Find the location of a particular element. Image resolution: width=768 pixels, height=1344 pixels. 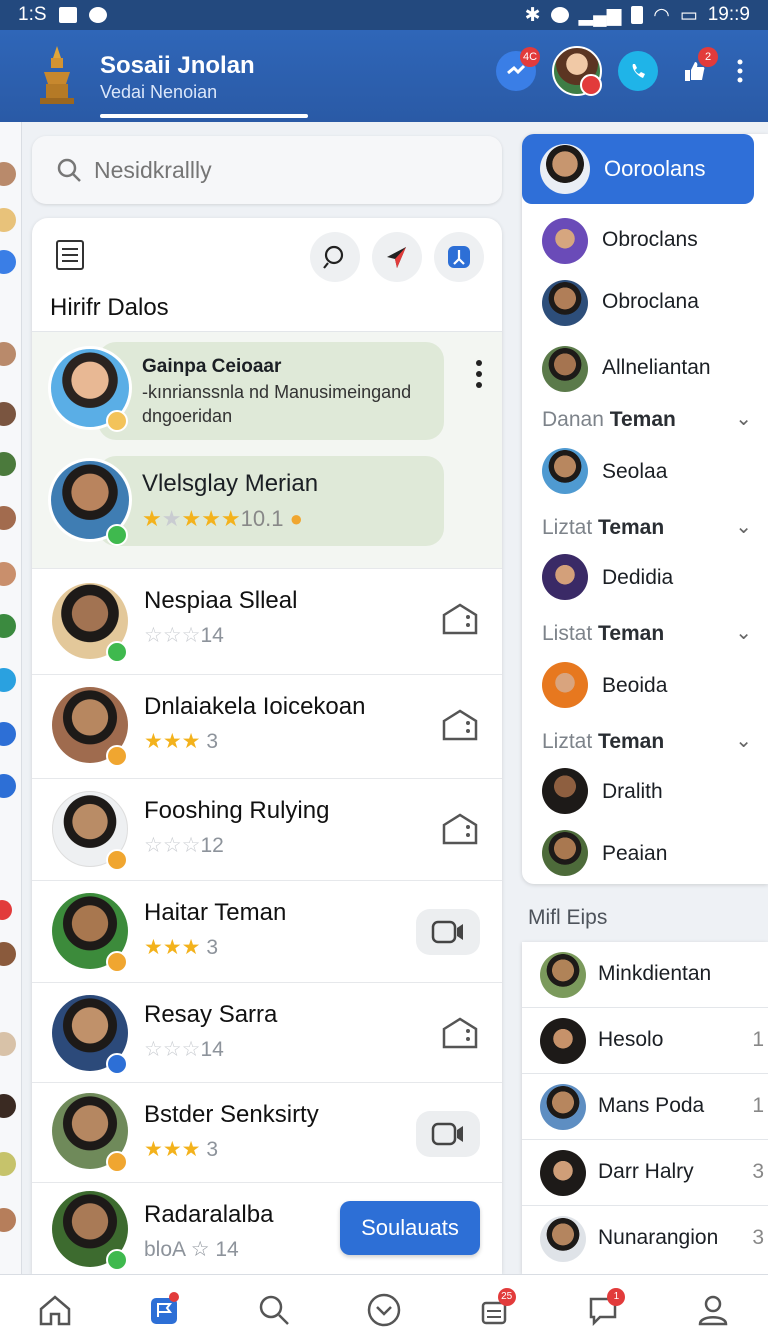

mini-contact-item: Mans Poda 1 is located at coordinates (645, 1107).